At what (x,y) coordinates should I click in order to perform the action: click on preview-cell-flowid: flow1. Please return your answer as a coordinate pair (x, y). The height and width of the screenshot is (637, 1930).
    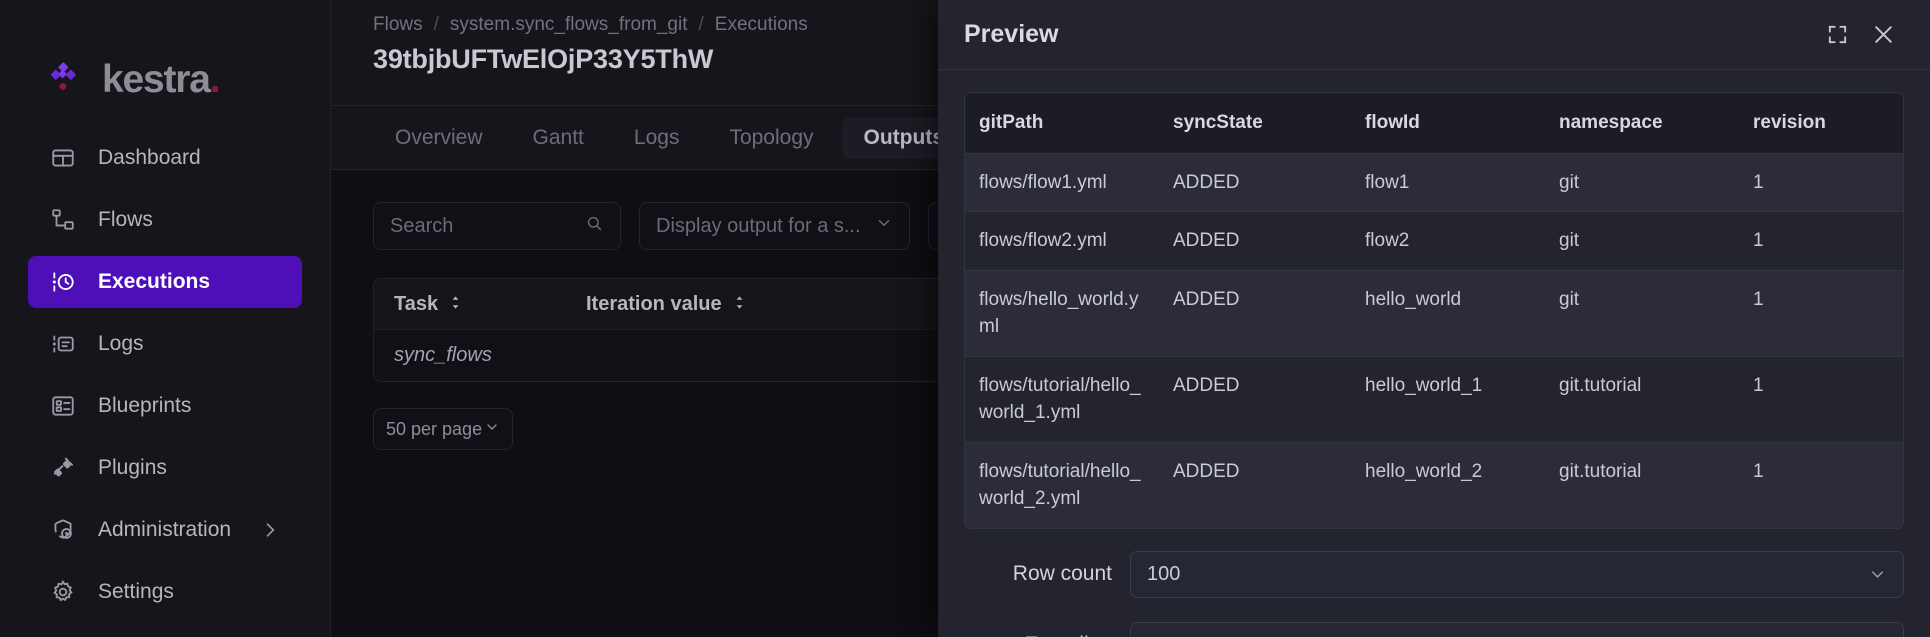
    Looking at the image, I should click on (1387, 182).